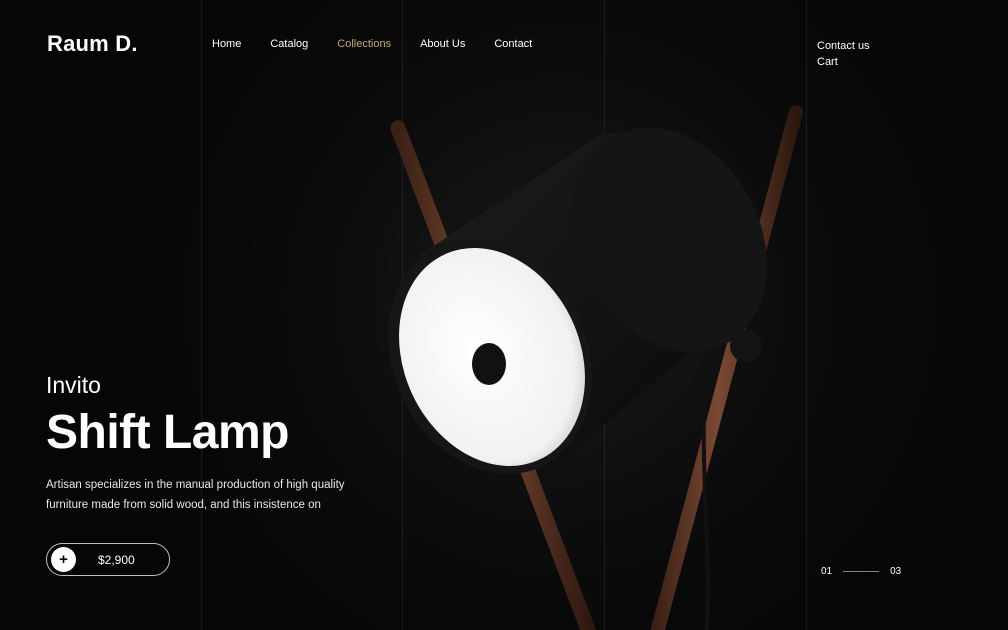 The height and width of the screenshot is (630, 1008). What do you see at coordinates (896, 571) in the screenshot?
I see `pager-total: 03` at bounding box center [896, 571].